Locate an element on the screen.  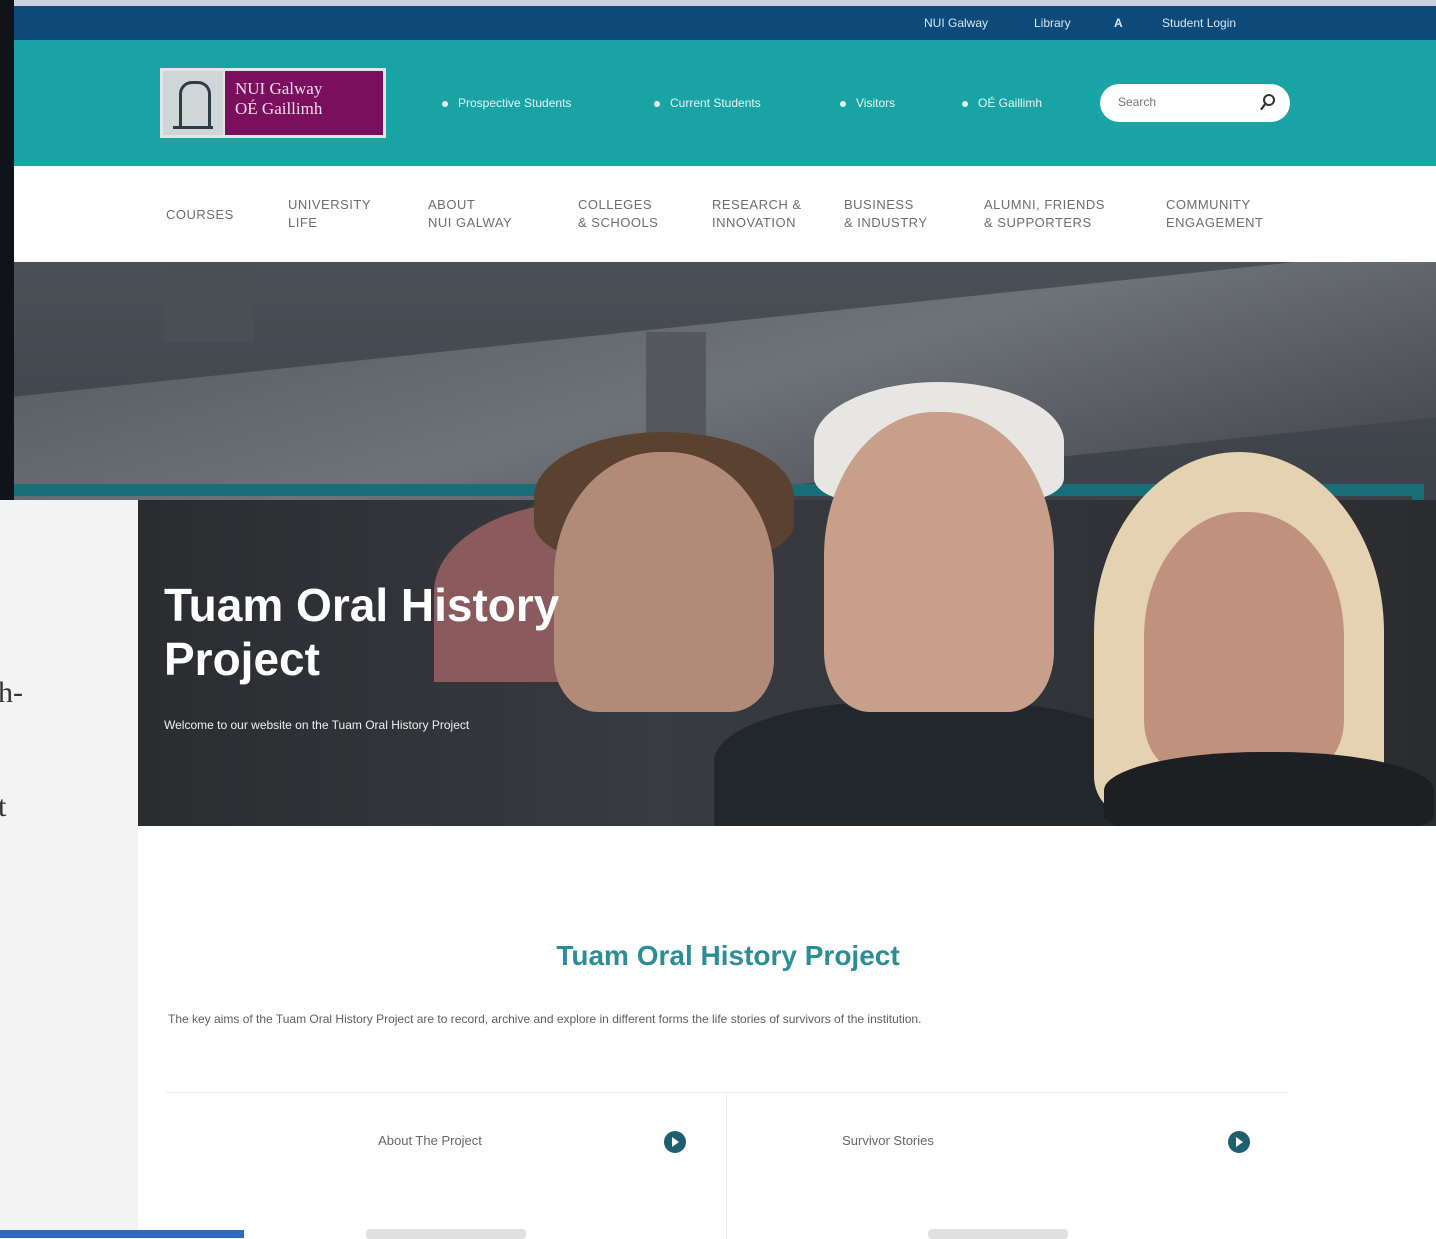
nav-item-courses: COURSES is located at coordinates (200, 215).